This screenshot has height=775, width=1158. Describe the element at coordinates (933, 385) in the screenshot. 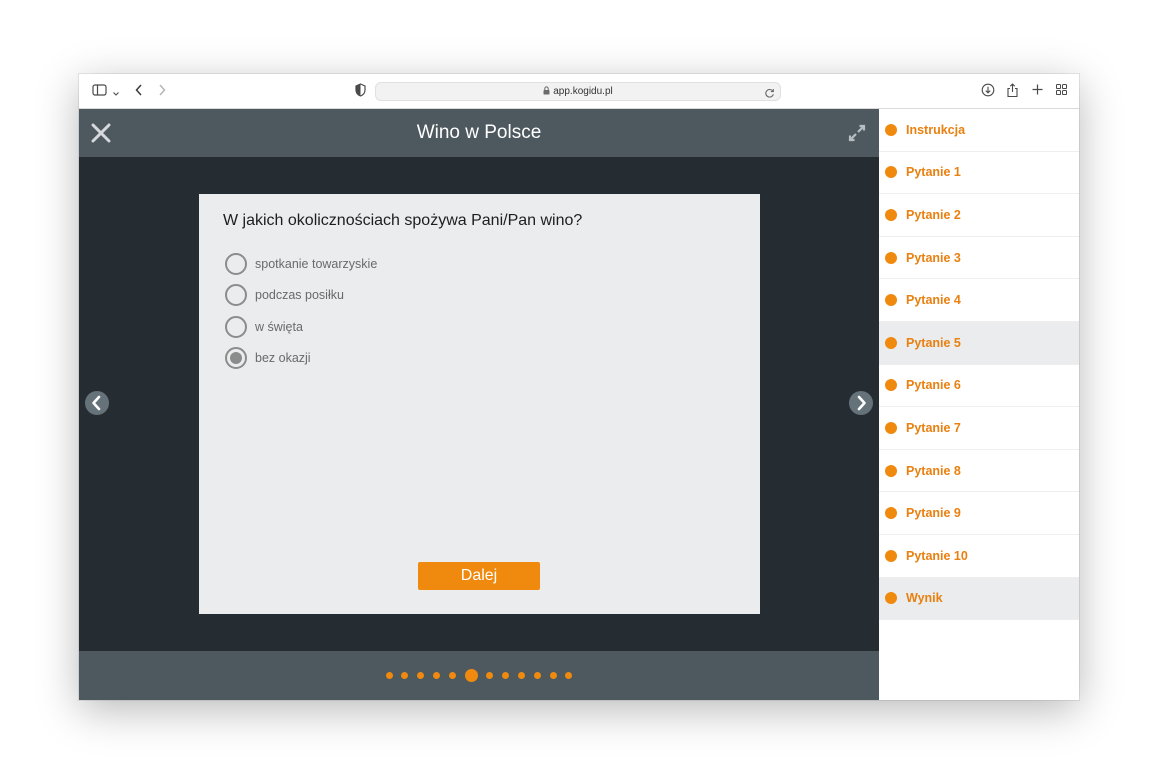

I see `sidebar-item-label: Pytanie 6` at that location.